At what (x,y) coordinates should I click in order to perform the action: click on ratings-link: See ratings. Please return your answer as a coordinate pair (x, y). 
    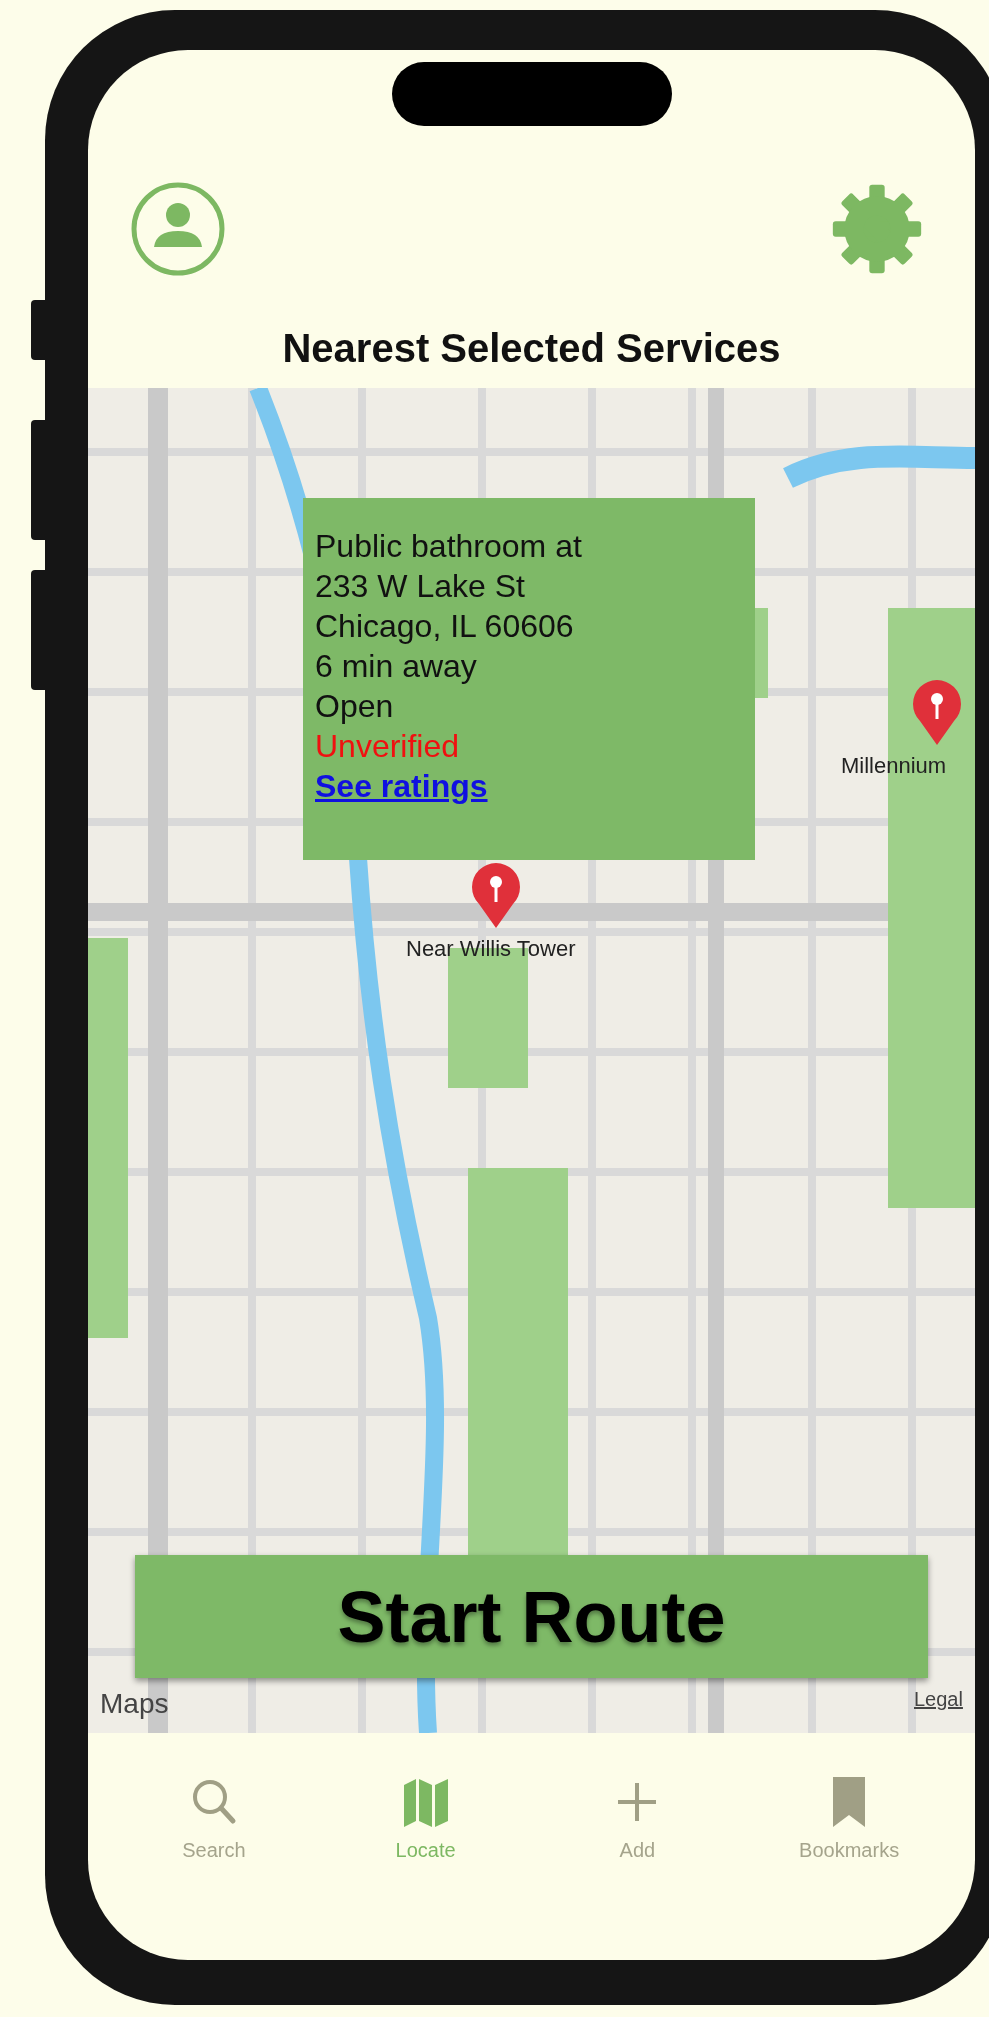
    Looking at the image, I should click on (529, 786).